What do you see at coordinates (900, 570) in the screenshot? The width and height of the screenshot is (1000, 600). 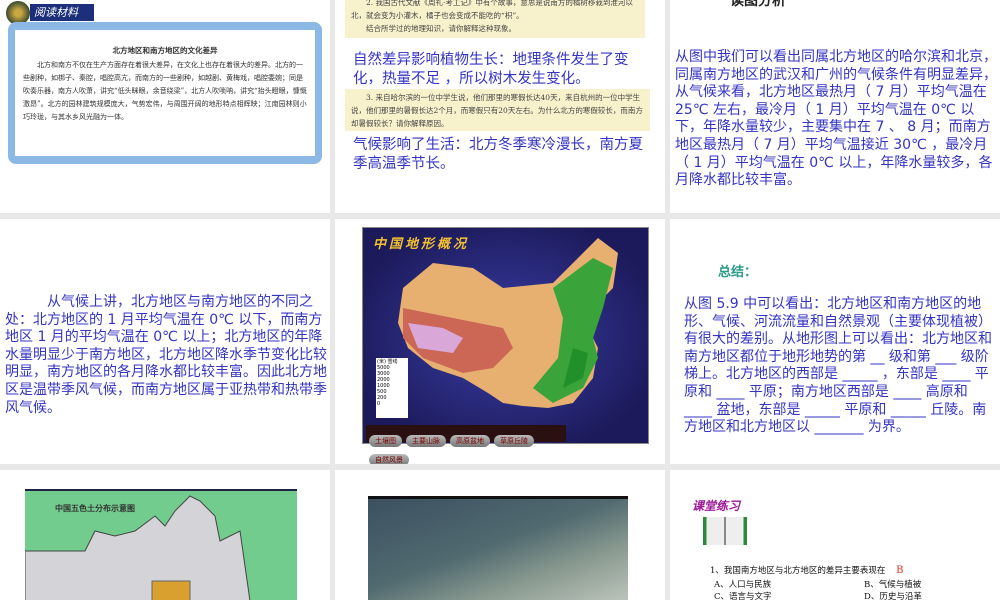 I see `answer-label: B` at bounding box center [900, 570].